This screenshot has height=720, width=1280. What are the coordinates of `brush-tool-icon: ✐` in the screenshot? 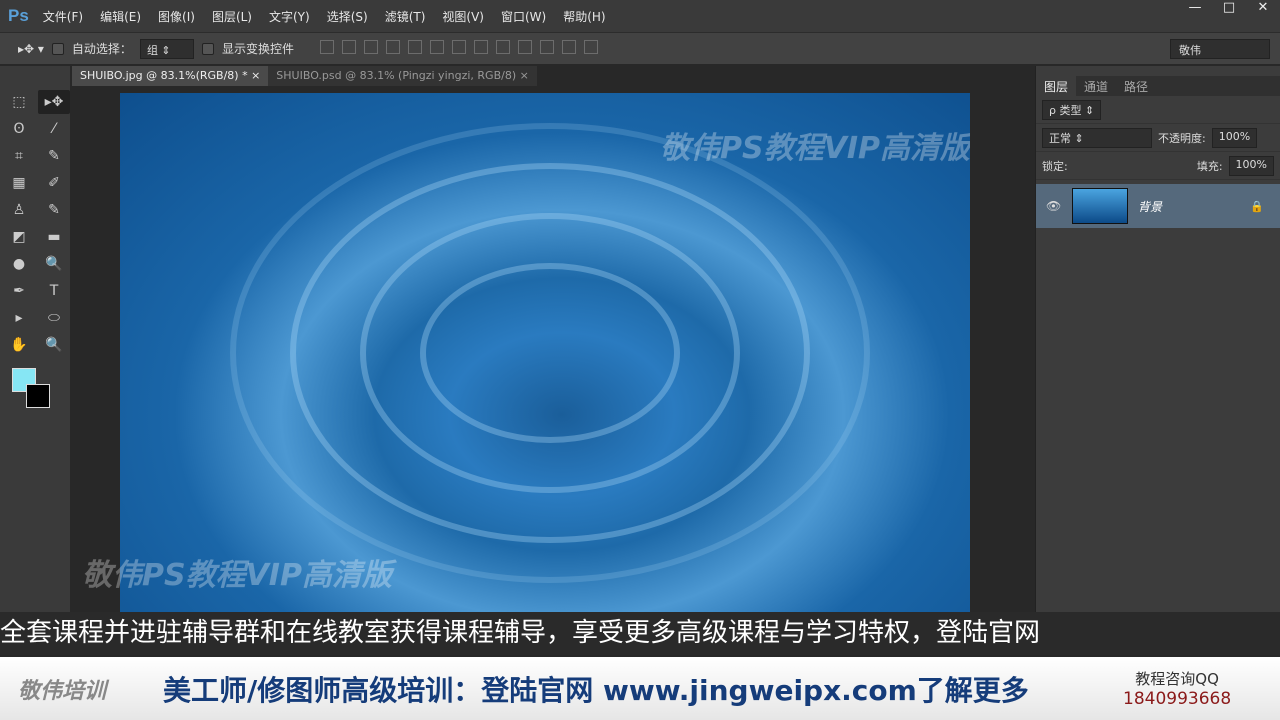 It's located at (54, 183).